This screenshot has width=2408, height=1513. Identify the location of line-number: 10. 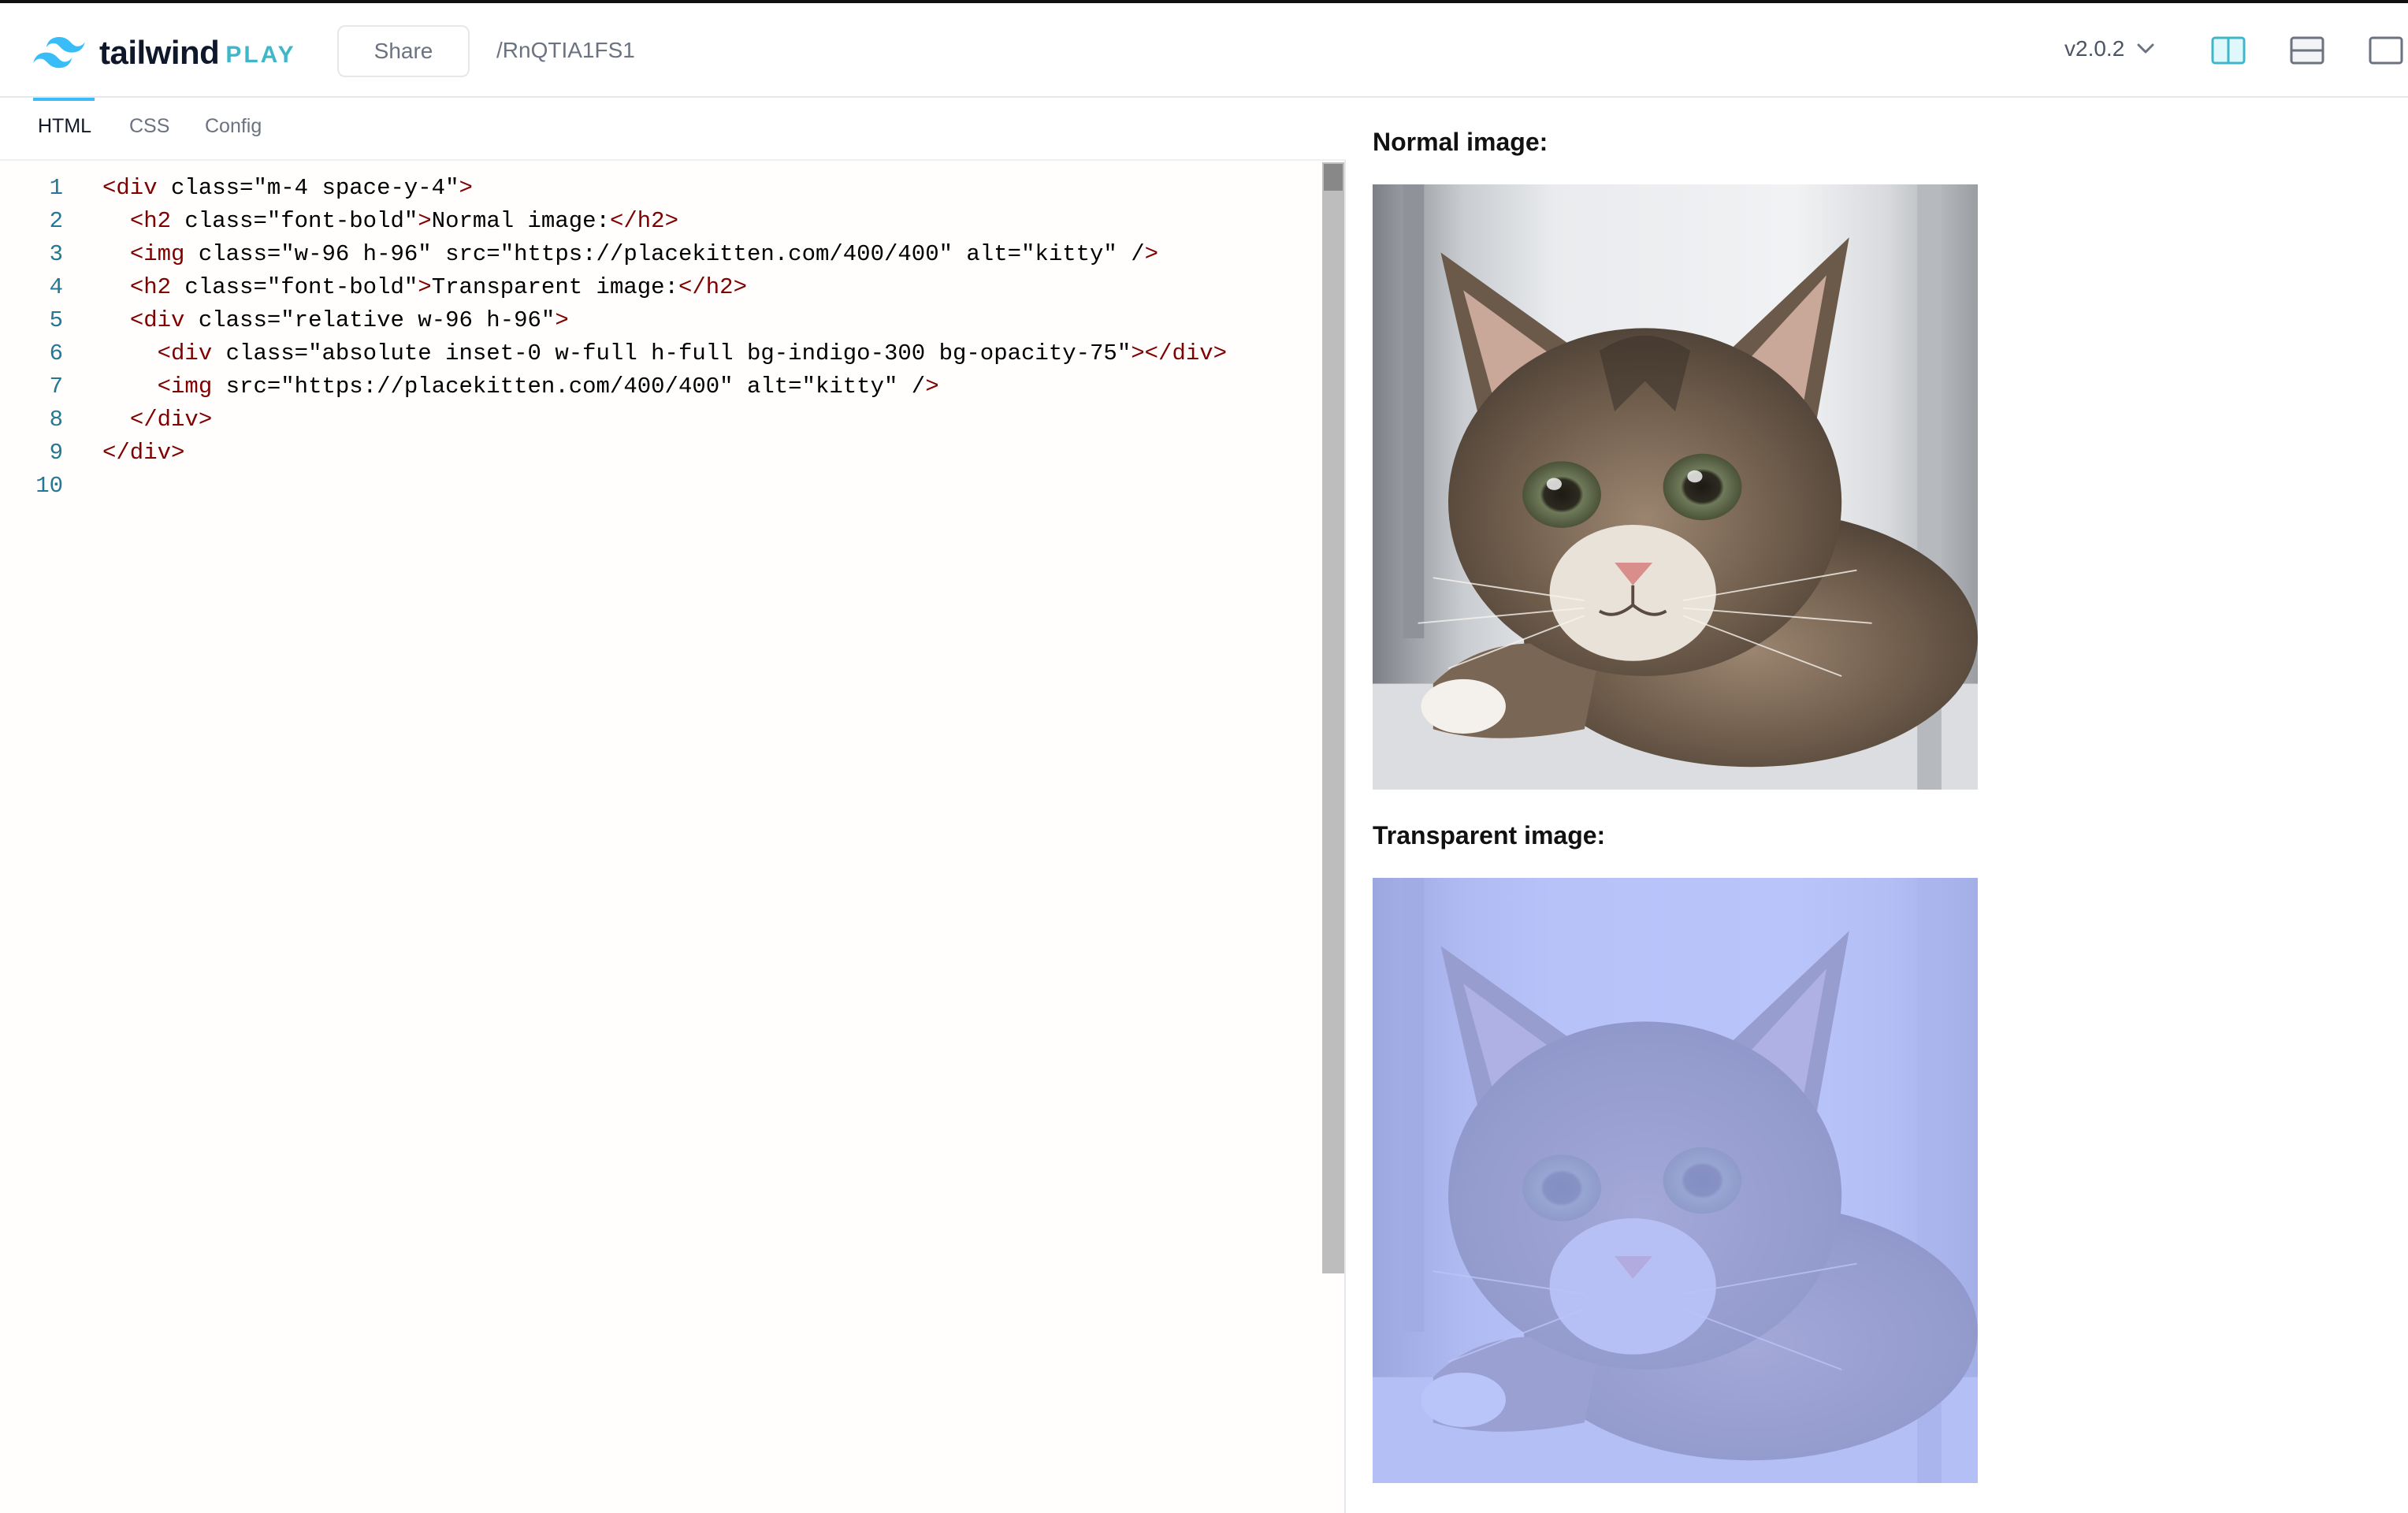
(49, 486).